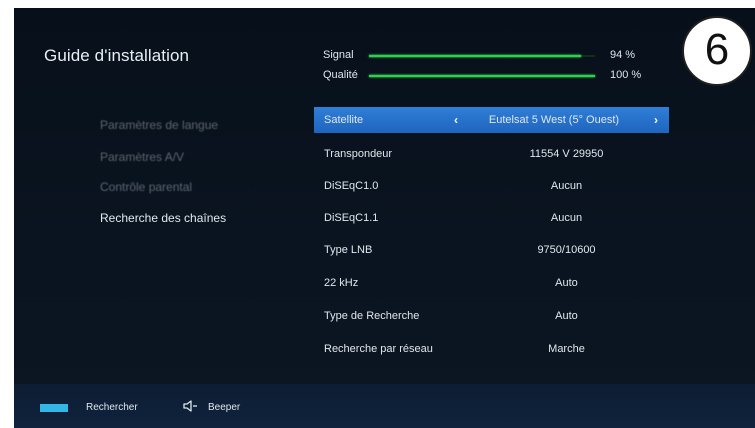 The image size is (755, 428). I want to click on setting-label: DiSEqC1.0, so click(351, 186).